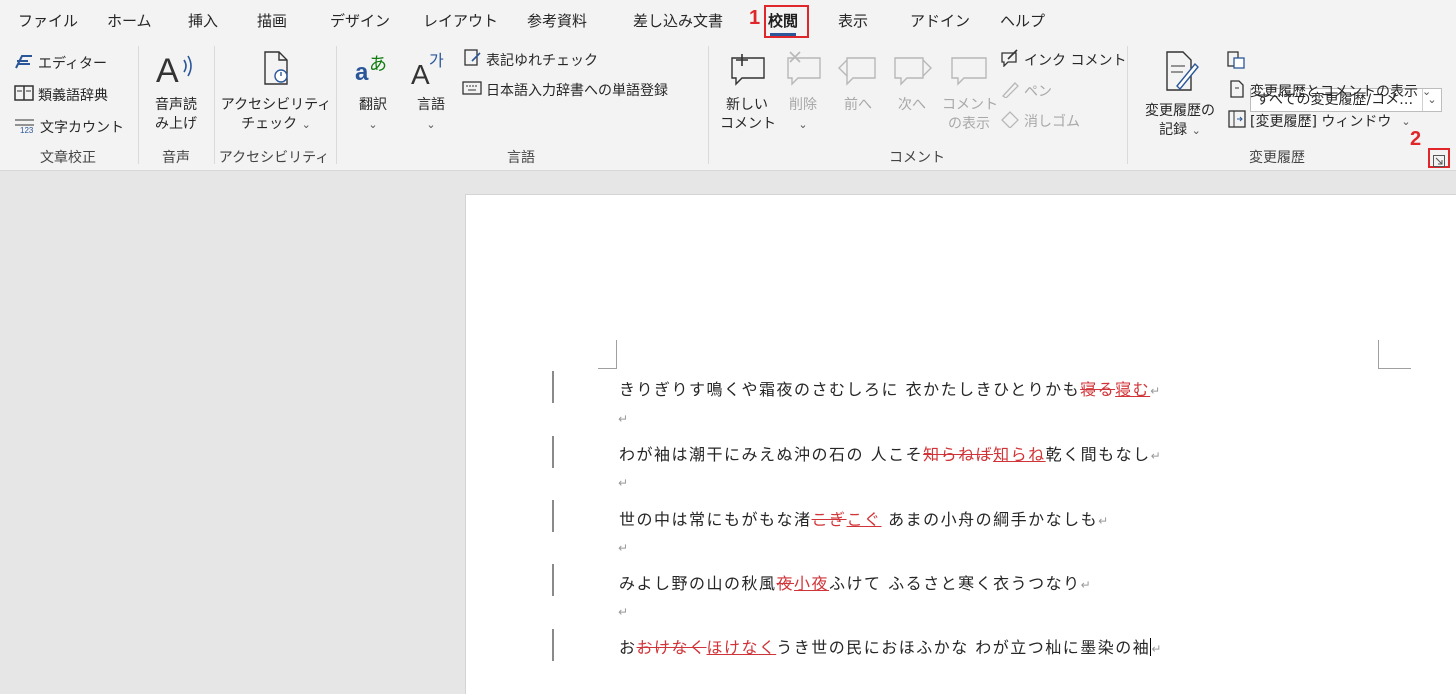  I want to click on review-tab-highlight, so click(786, 21).